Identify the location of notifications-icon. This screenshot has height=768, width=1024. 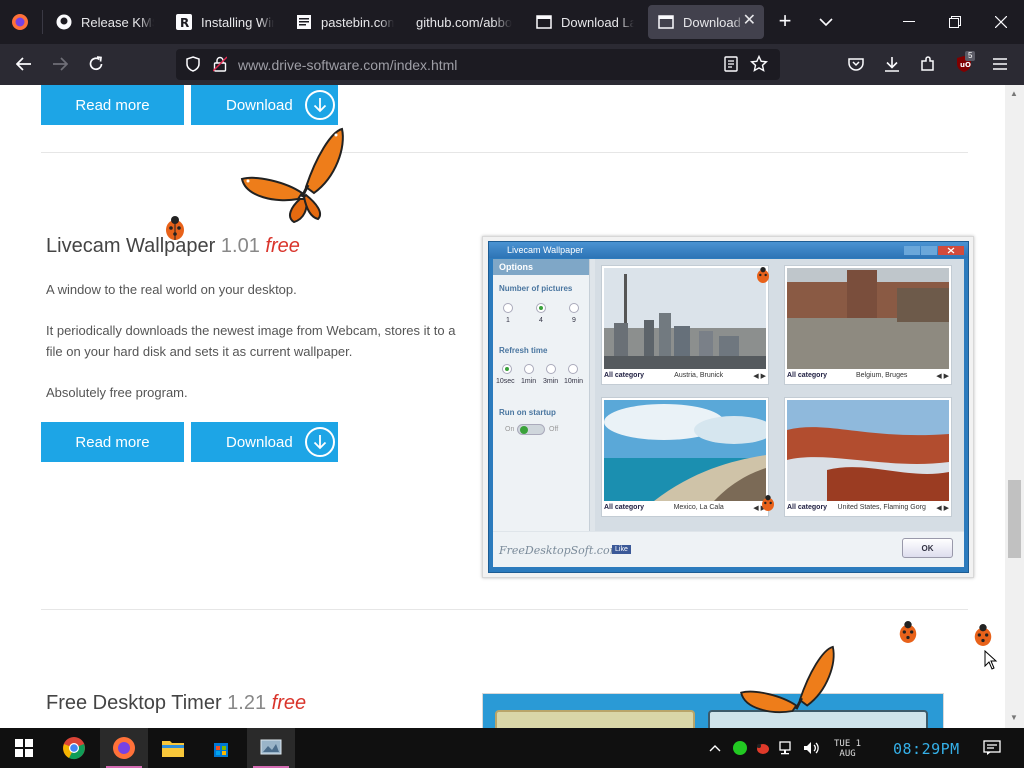
(992, 748).